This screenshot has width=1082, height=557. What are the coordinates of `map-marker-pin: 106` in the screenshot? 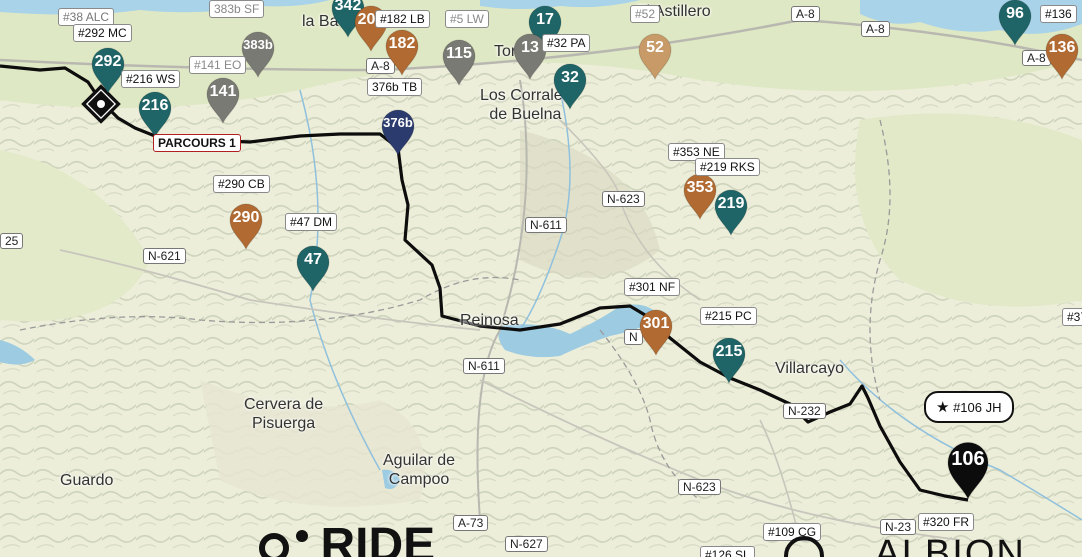 It's located at (968, 470).